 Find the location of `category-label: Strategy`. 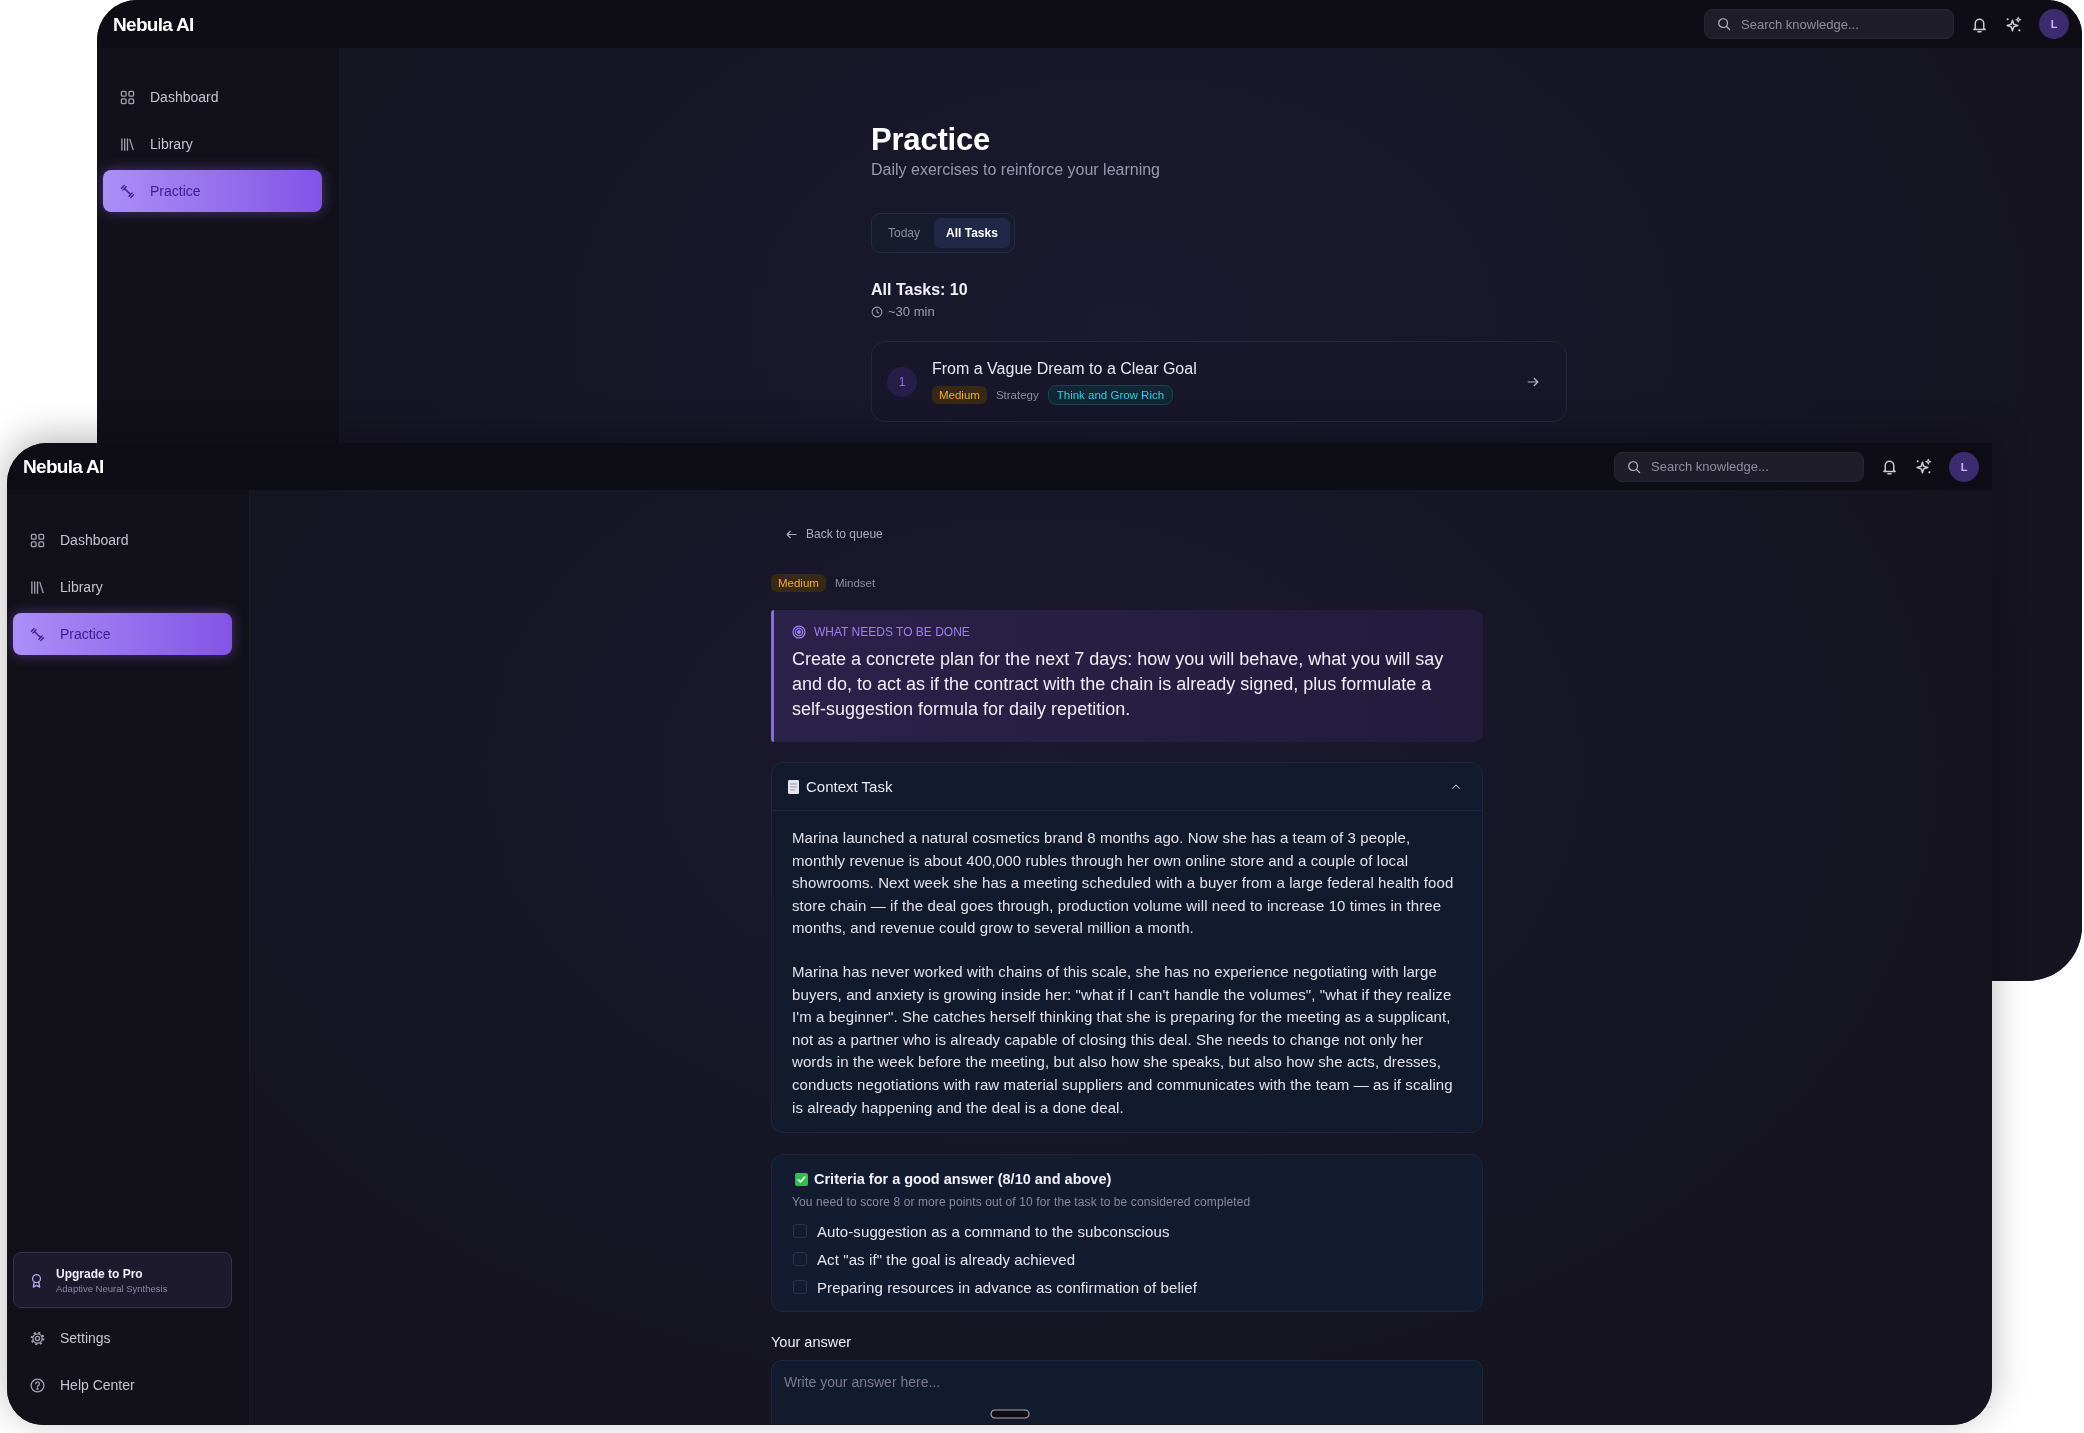

category-label: Strategy is located at coordinates (1017, 395).